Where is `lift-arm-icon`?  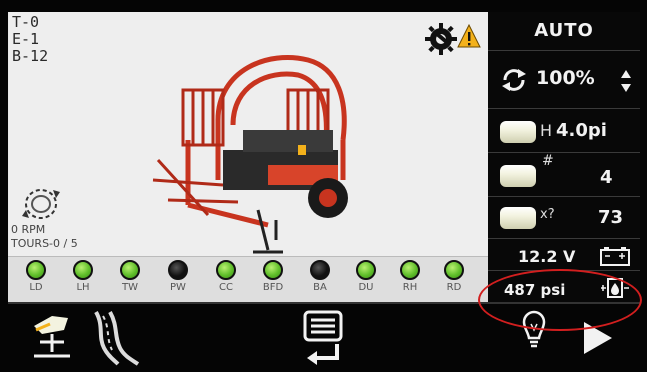
lift-arm-icon is located at coordinates (52, 337).